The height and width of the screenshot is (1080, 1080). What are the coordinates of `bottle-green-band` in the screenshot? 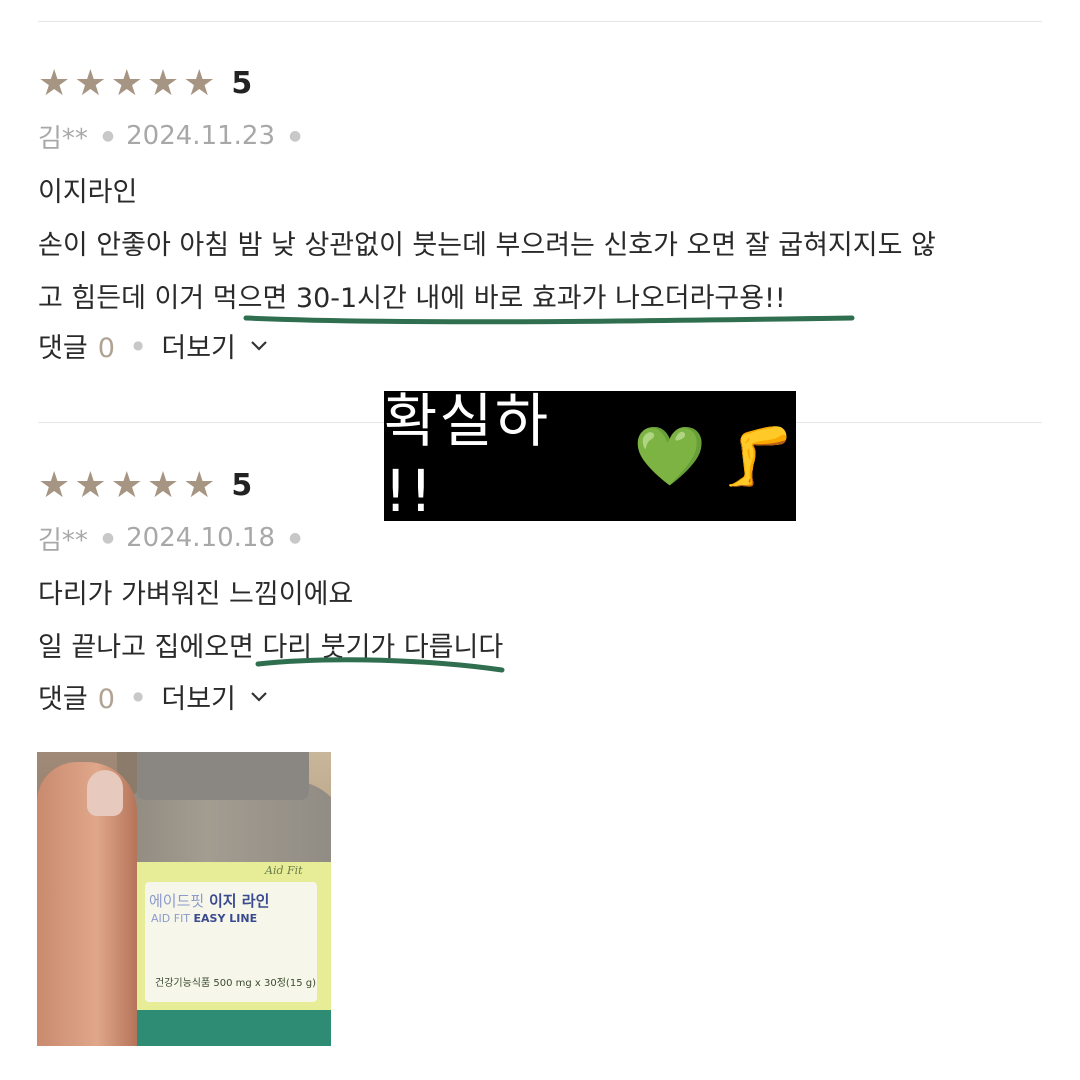 It's located at (222, 1028).